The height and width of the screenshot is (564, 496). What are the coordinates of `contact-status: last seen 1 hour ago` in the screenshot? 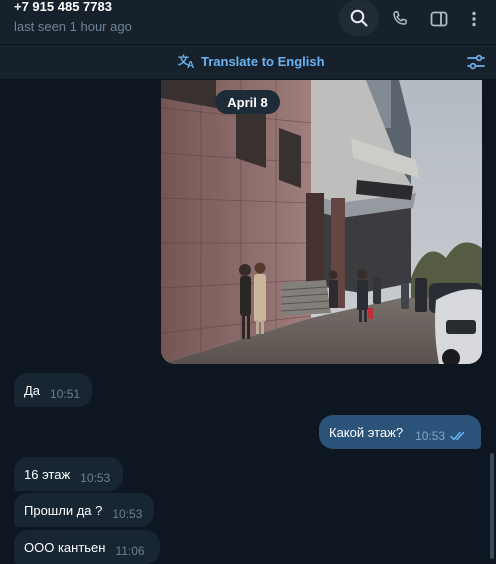 It's located at (73, 26).